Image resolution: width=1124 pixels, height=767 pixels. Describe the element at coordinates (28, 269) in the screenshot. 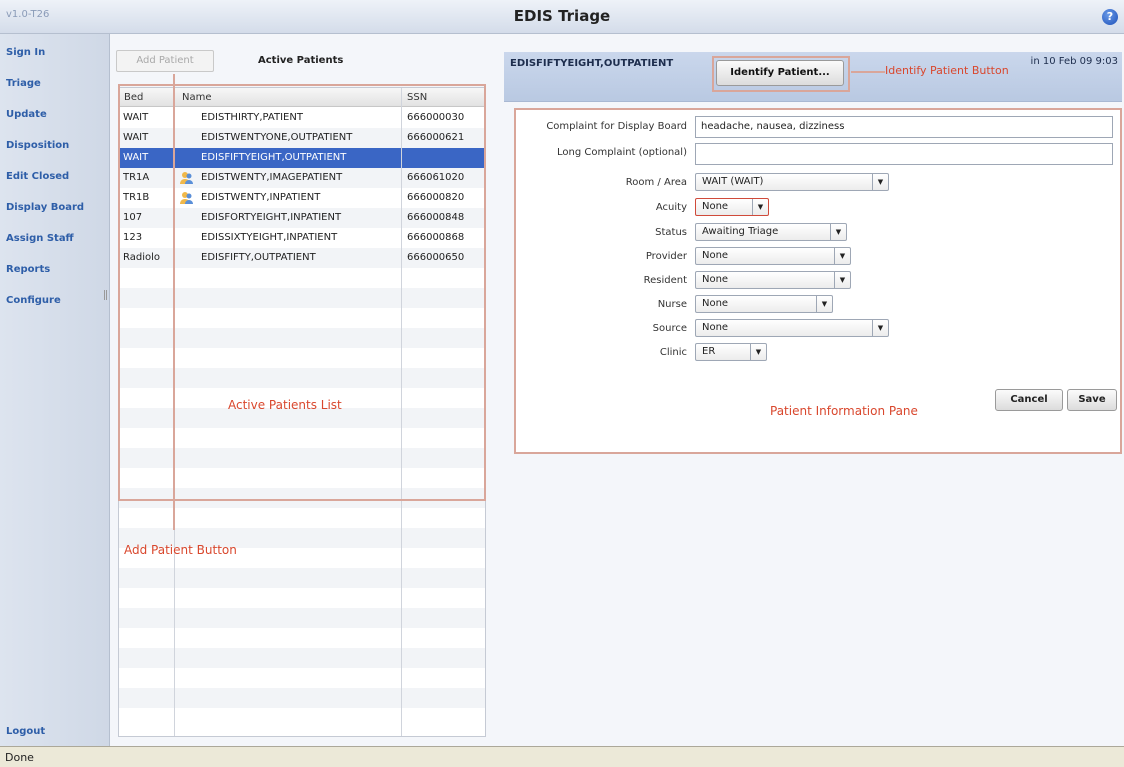

I see `nav-item-reports: Reports` at that location.